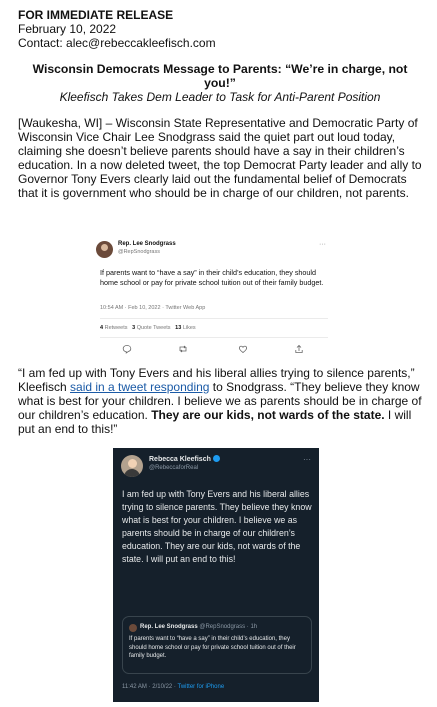 The image size is (437, 707). I want to click on release-date: February 10, 2022, so click(67, 29).